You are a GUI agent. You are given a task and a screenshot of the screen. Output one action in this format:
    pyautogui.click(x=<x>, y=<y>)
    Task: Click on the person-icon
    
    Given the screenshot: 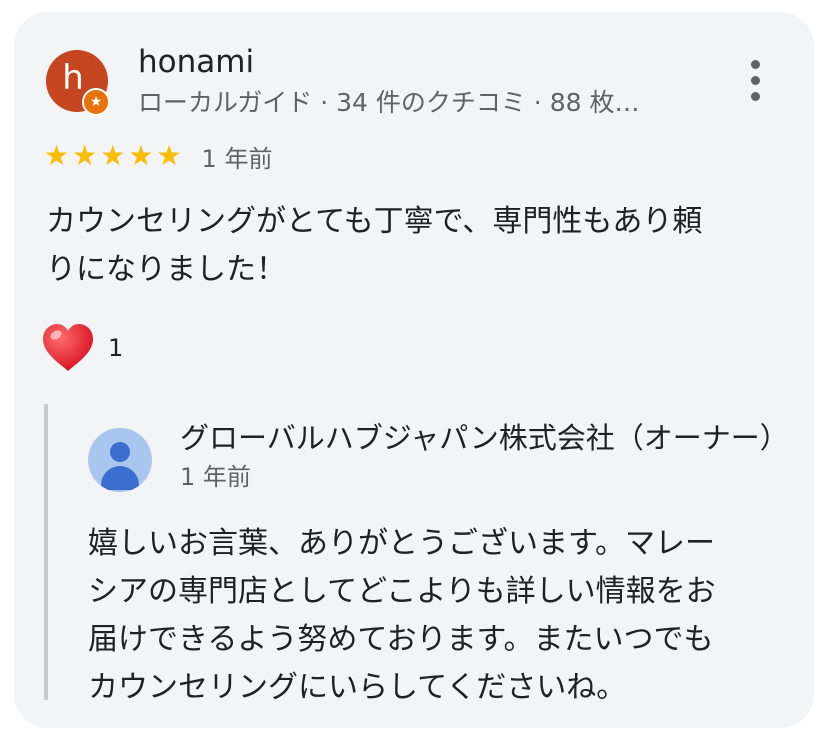 What is the action you would take?
    pyautogui.click(x=120, y=460)
    